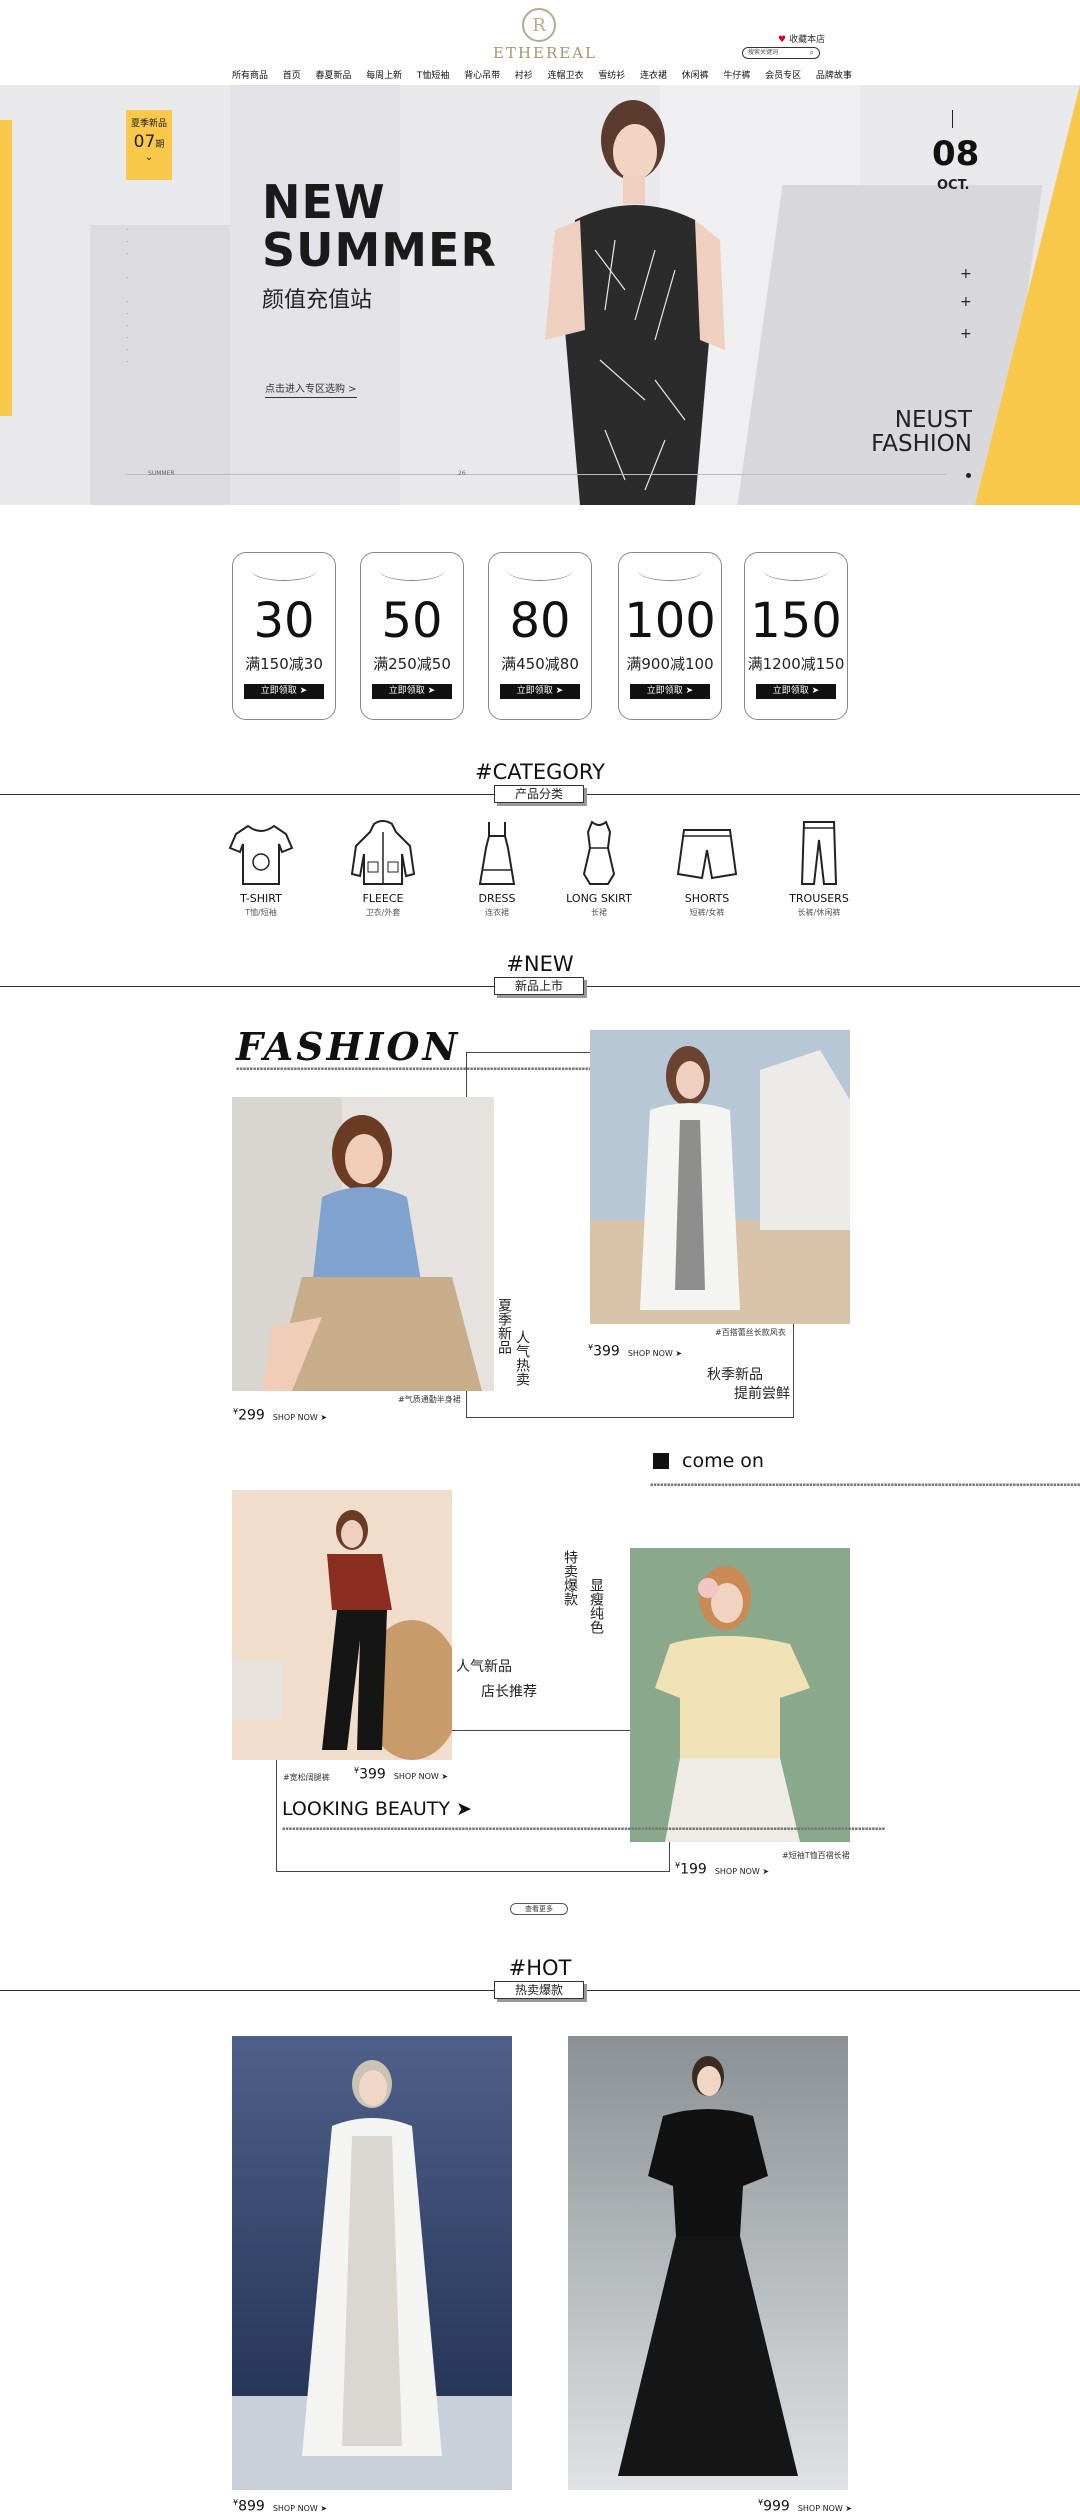 The width and height of the screenshot is (1080, 2514). What do you see at coordinates (348, 1046) in the screenshot?
I see `fashion-heading: FASHION` at bounding box center [348, 1046].